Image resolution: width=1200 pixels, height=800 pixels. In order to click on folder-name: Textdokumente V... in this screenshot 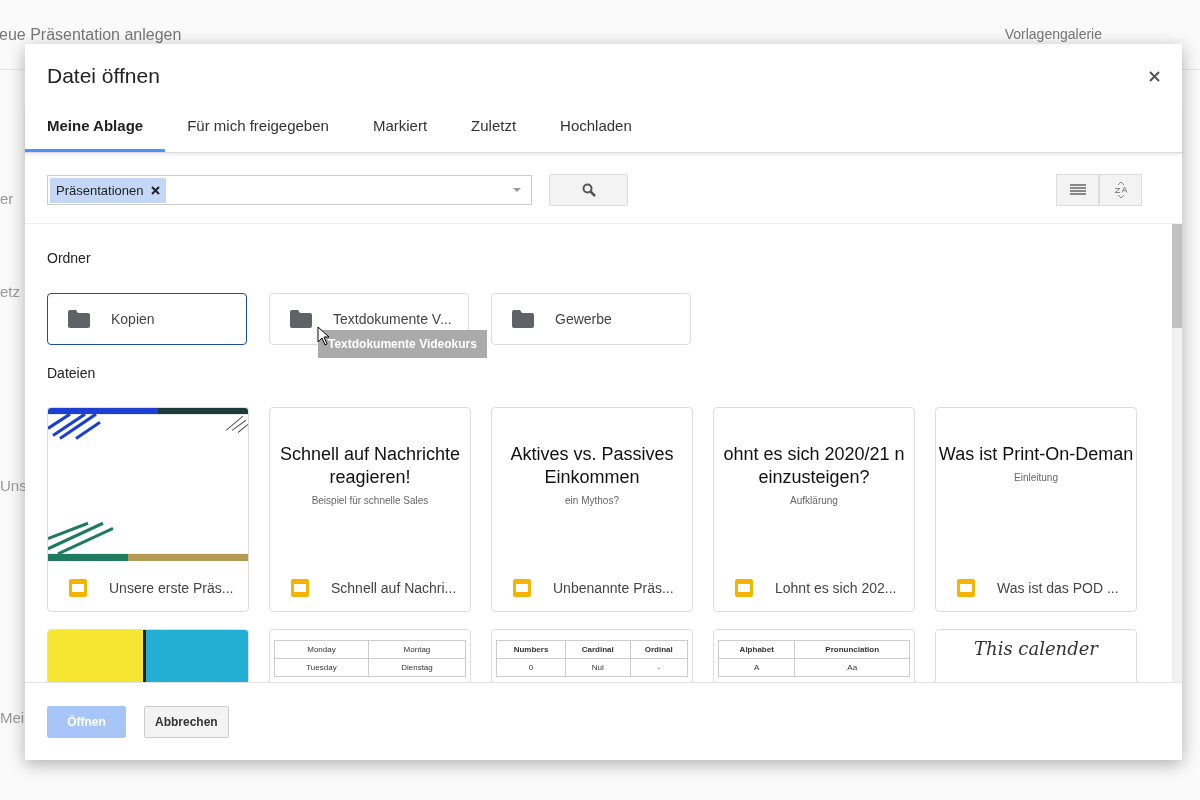, I will do `click(392, 319)`.